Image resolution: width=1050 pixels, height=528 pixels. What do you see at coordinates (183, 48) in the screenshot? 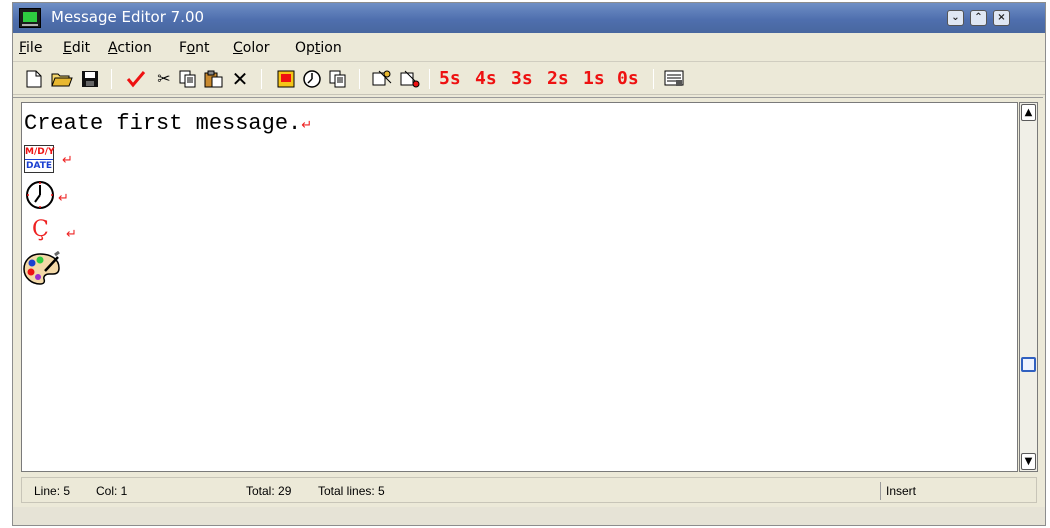
I see `menu-font-pre: F` at bounding box center [183, 48].